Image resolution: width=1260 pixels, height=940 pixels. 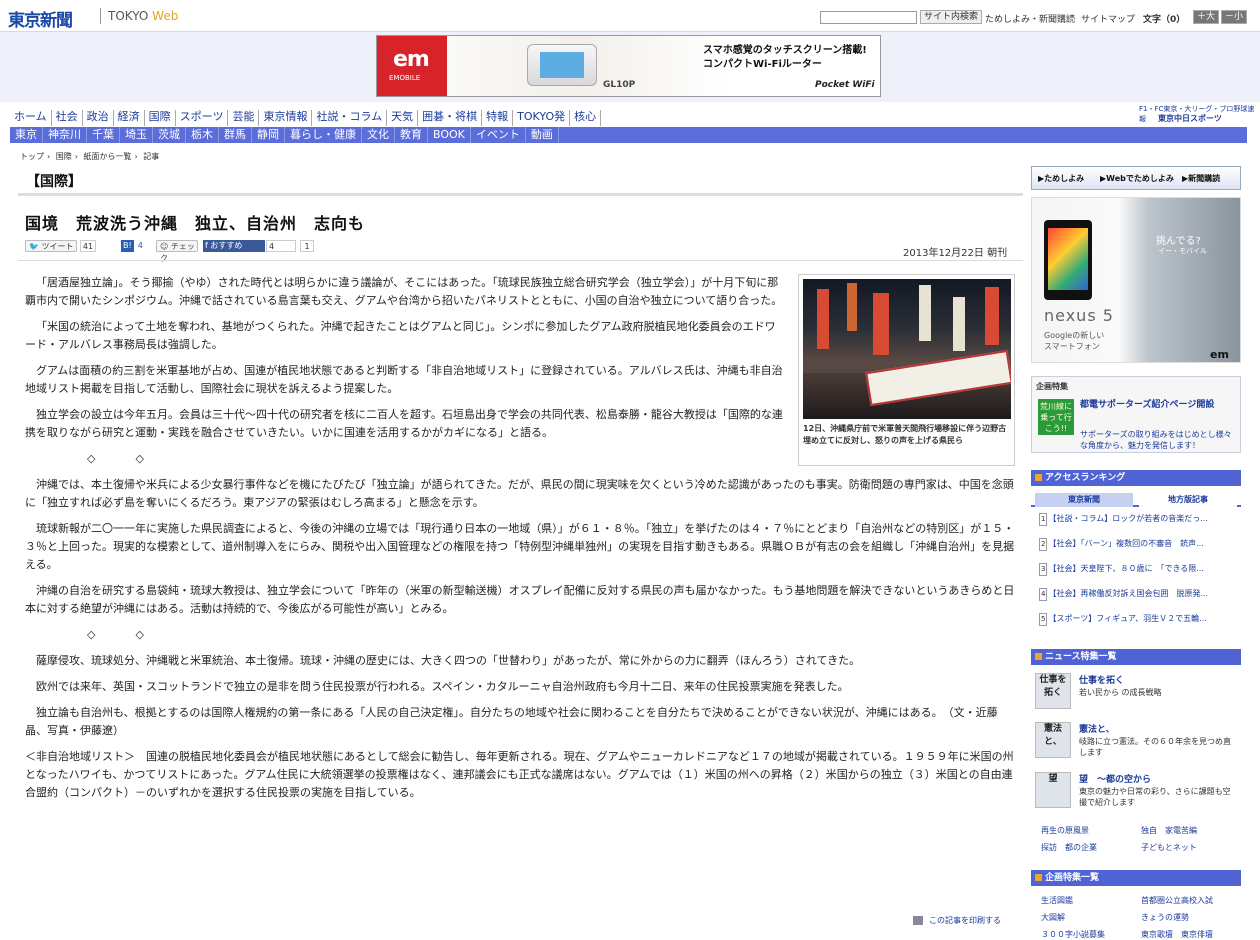 I want to click on region-nav-item: 栃木, so click(x=202, y=135).